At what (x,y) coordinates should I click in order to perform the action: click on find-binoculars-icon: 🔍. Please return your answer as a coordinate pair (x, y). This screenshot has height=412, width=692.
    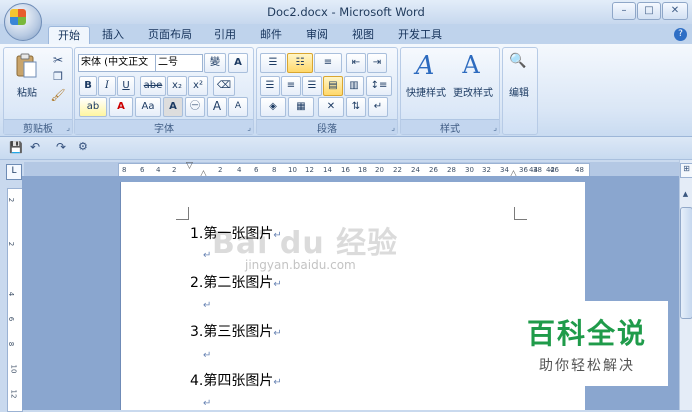
    Looking at the image, I should click on (518, 61).